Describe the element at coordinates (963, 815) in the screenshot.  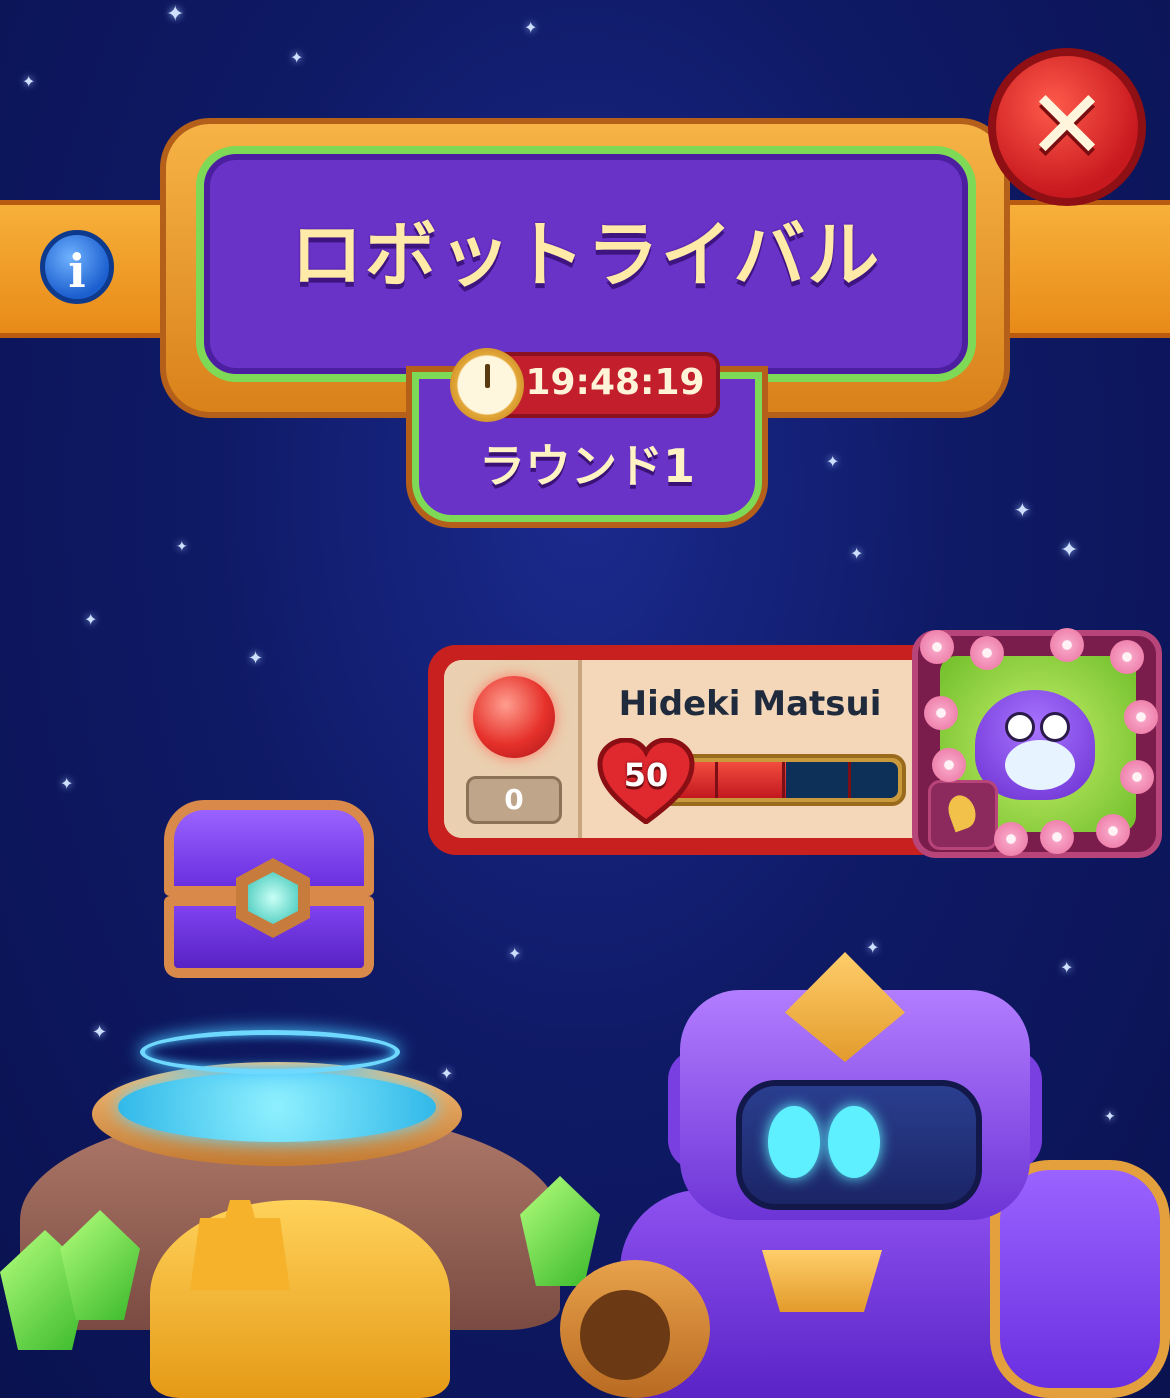
I see `leaf-icon` at that location.